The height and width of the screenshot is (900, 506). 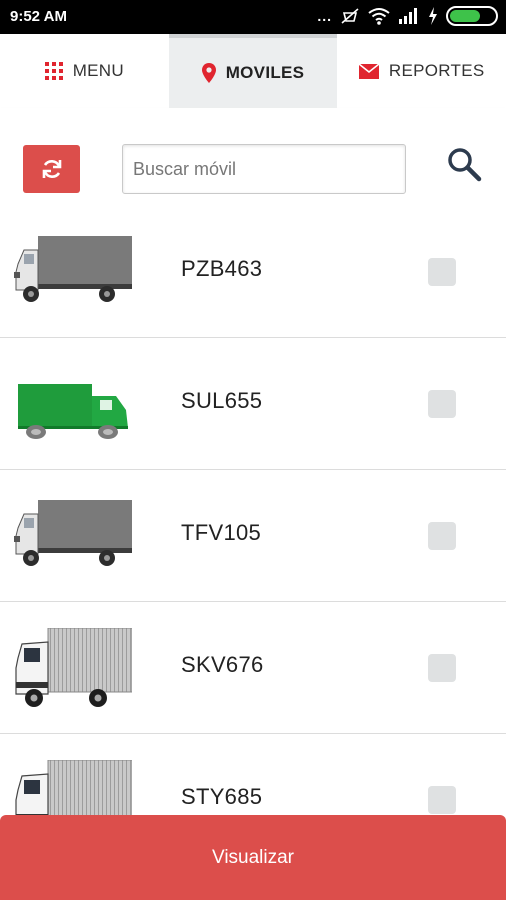 I want to click on list-item: PZB463, so click(x=253, y=272).